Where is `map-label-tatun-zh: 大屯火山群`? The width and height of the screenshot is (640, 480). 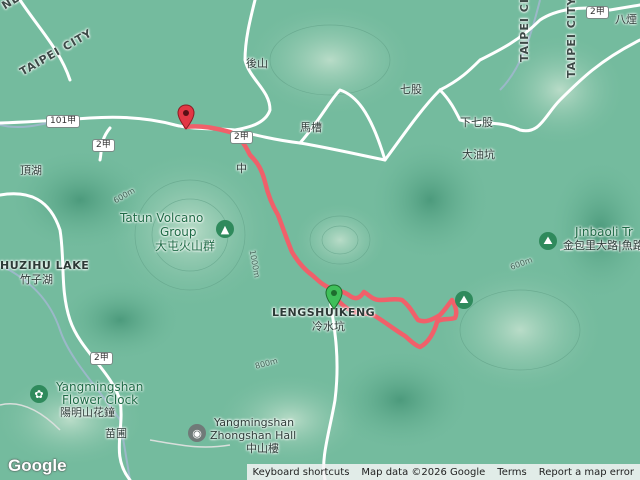
map-label-tatun-zh: 大屯火山群 is located at coordinates (185, 246).